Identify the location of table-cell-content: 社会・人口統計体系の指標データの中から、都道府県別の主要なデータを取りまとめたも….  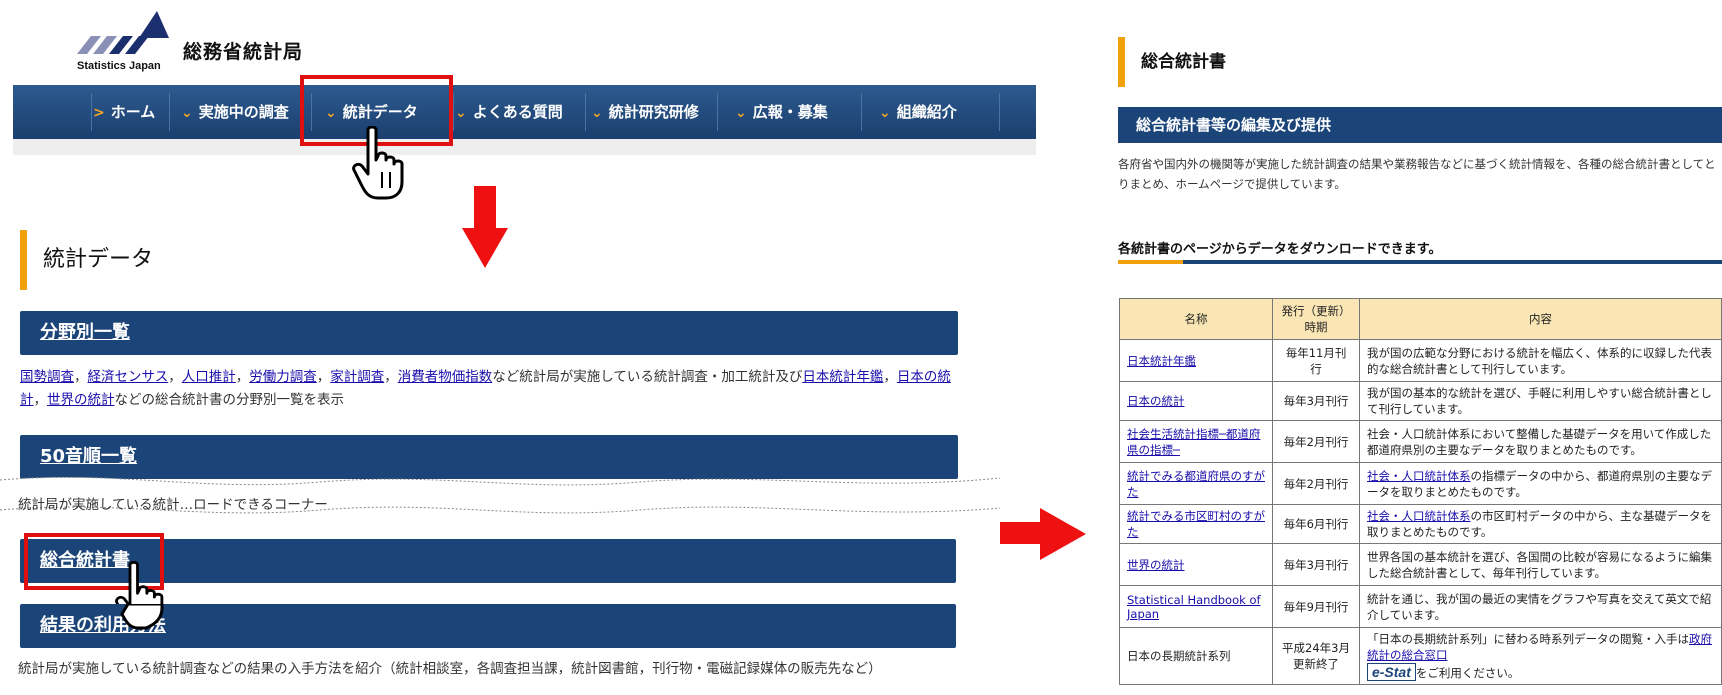
(1540, 483).